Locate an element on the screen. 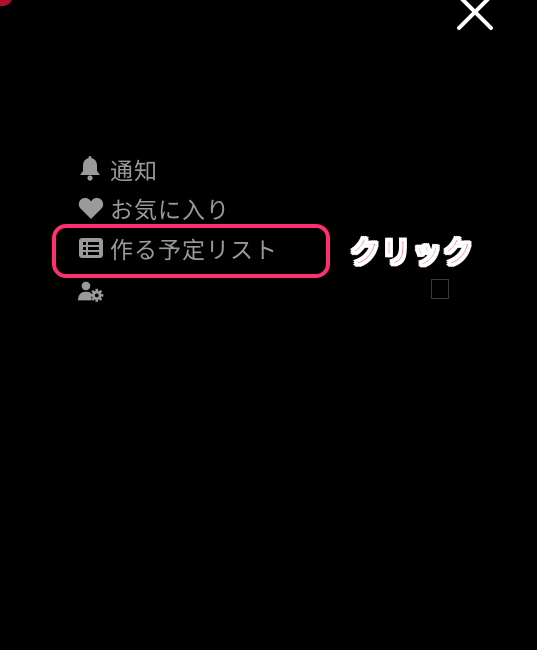 The image size is (537, 650). bell-icon is located at coordinates (91, 169).